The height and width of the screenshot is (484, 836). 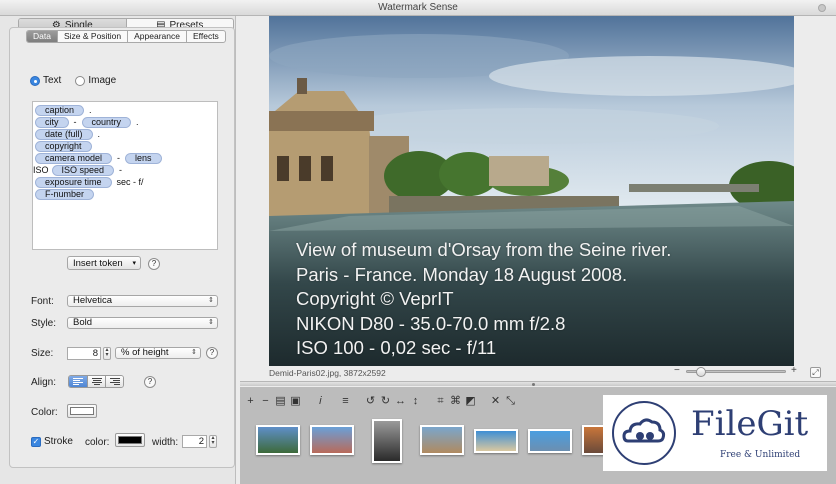 I want to click on size-unit-select: % of height ⇕, so click(x=158, y=353).